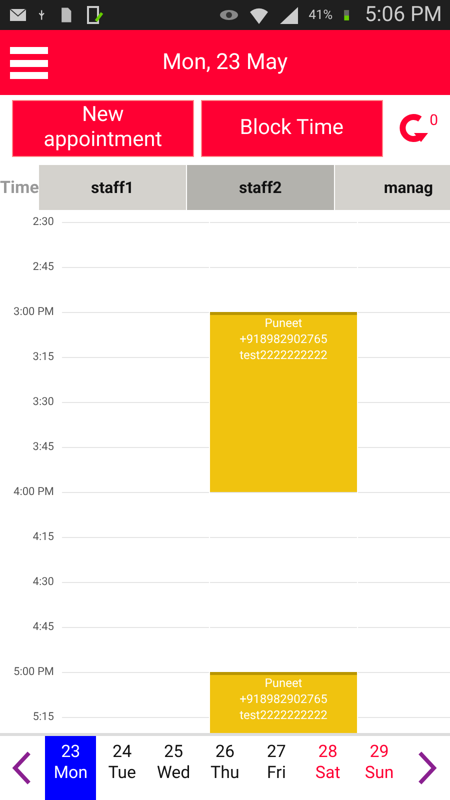 This screenshot has height=800, width=450. What do you see at coordinates (122, 768) in the screenshot?
I see `day-tab: 24 Tue` at bounding box center [122, 768].